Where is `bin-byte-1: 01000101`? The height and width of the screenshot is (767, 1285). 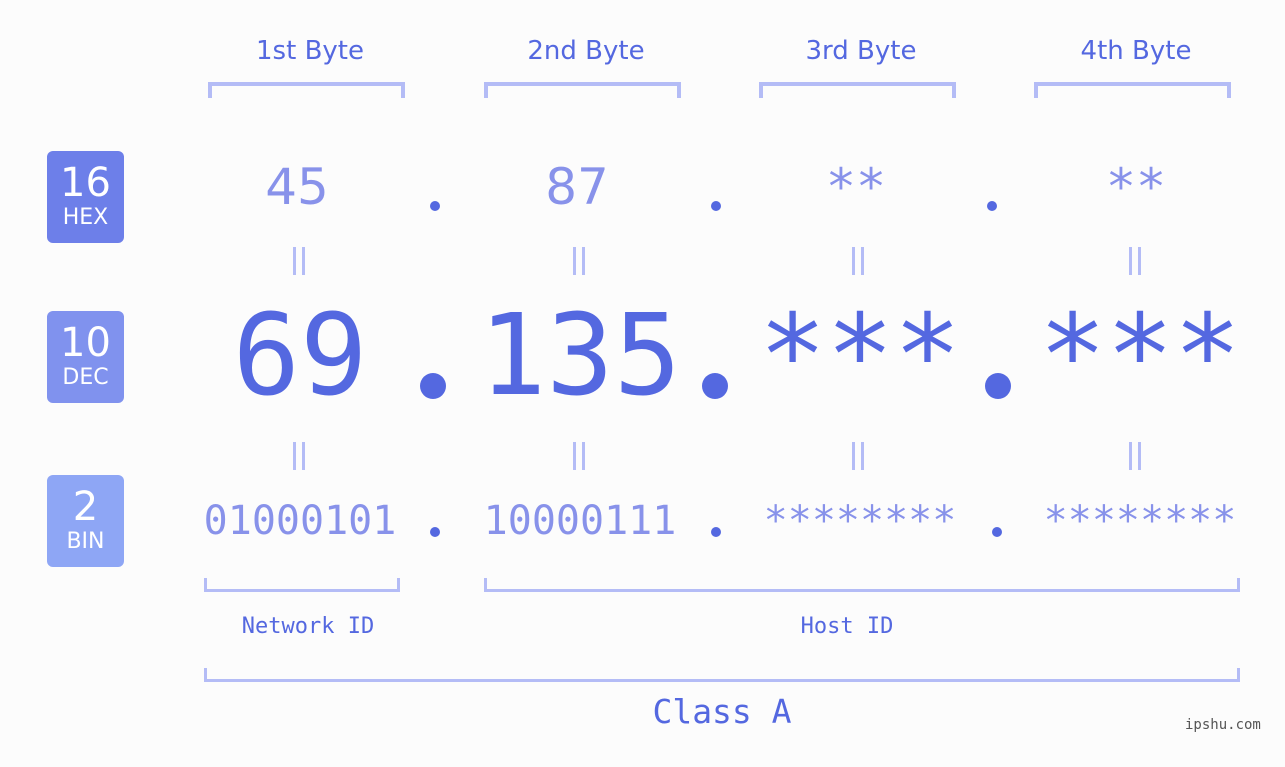 bin-byte-1: 01000101 is located at coordinates (300, 521).